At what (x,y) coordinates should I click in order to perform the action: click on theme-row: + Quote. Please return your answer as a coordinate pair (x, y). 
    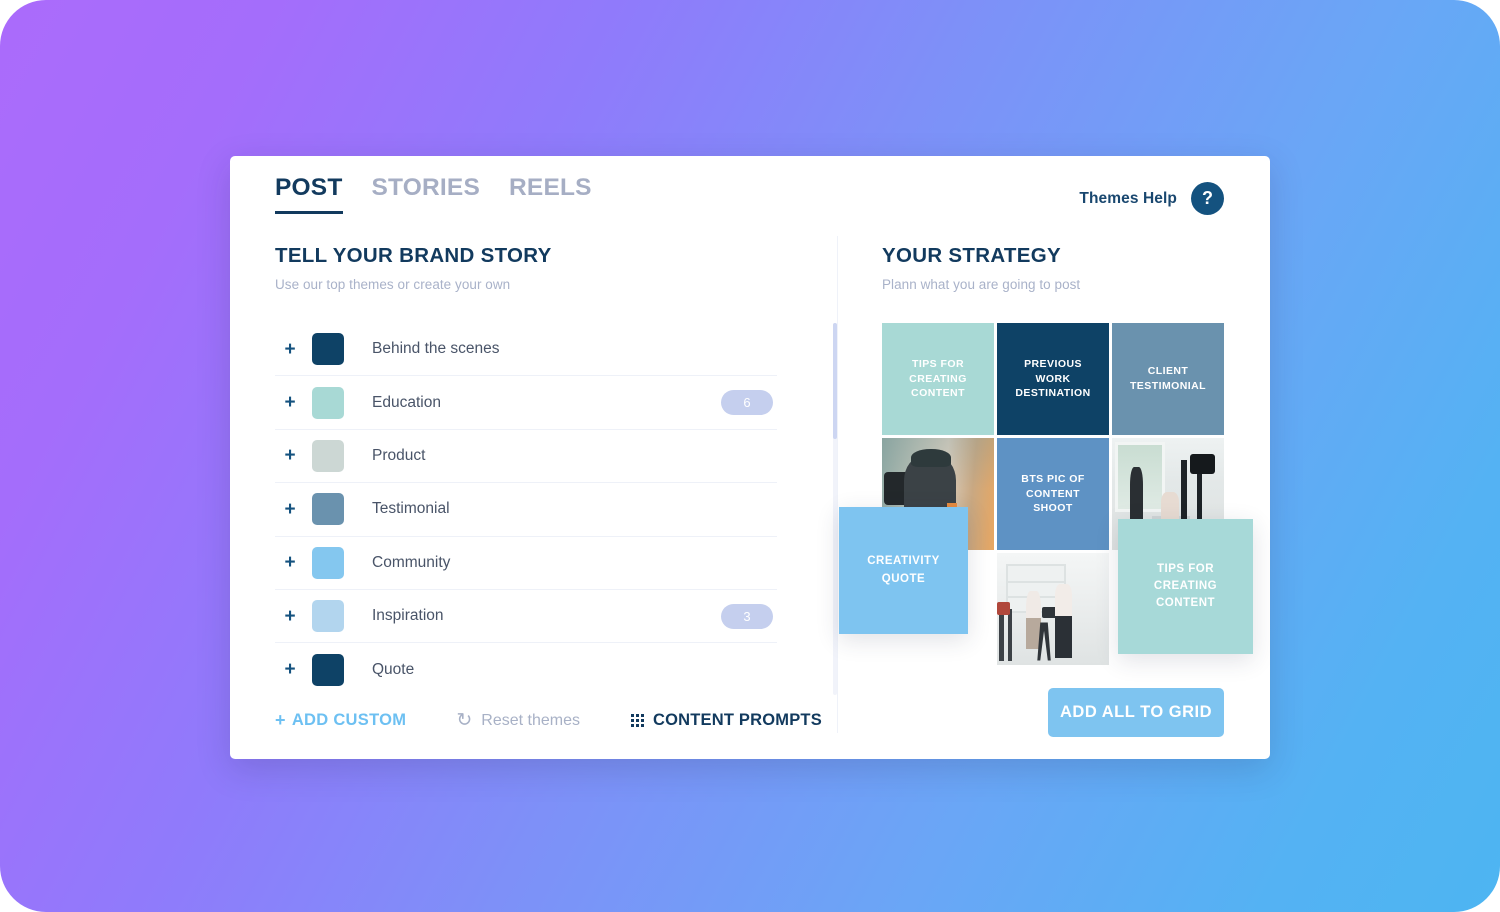
    Looking at the image, I should click on (526, 669).